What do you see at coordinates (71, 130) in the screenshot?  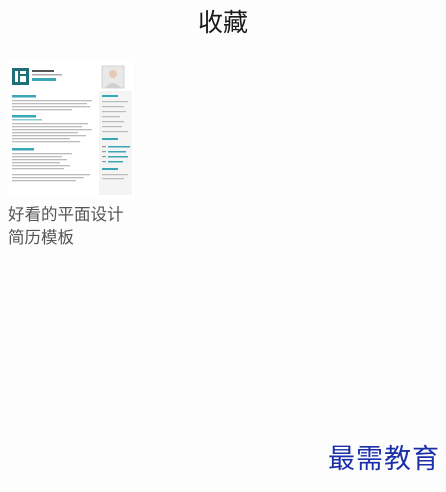 I see `resume-template-thumbnail` at bounding box center [71, 130].